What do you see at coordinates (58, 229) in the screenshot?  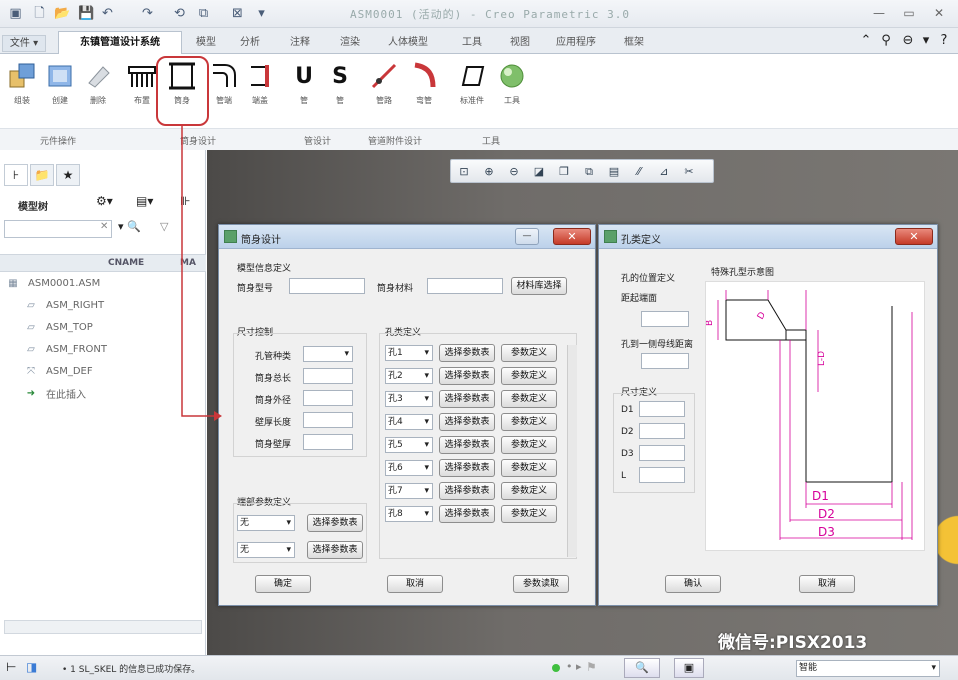 I see `tree-search-input` at bounding box center [58, 229].